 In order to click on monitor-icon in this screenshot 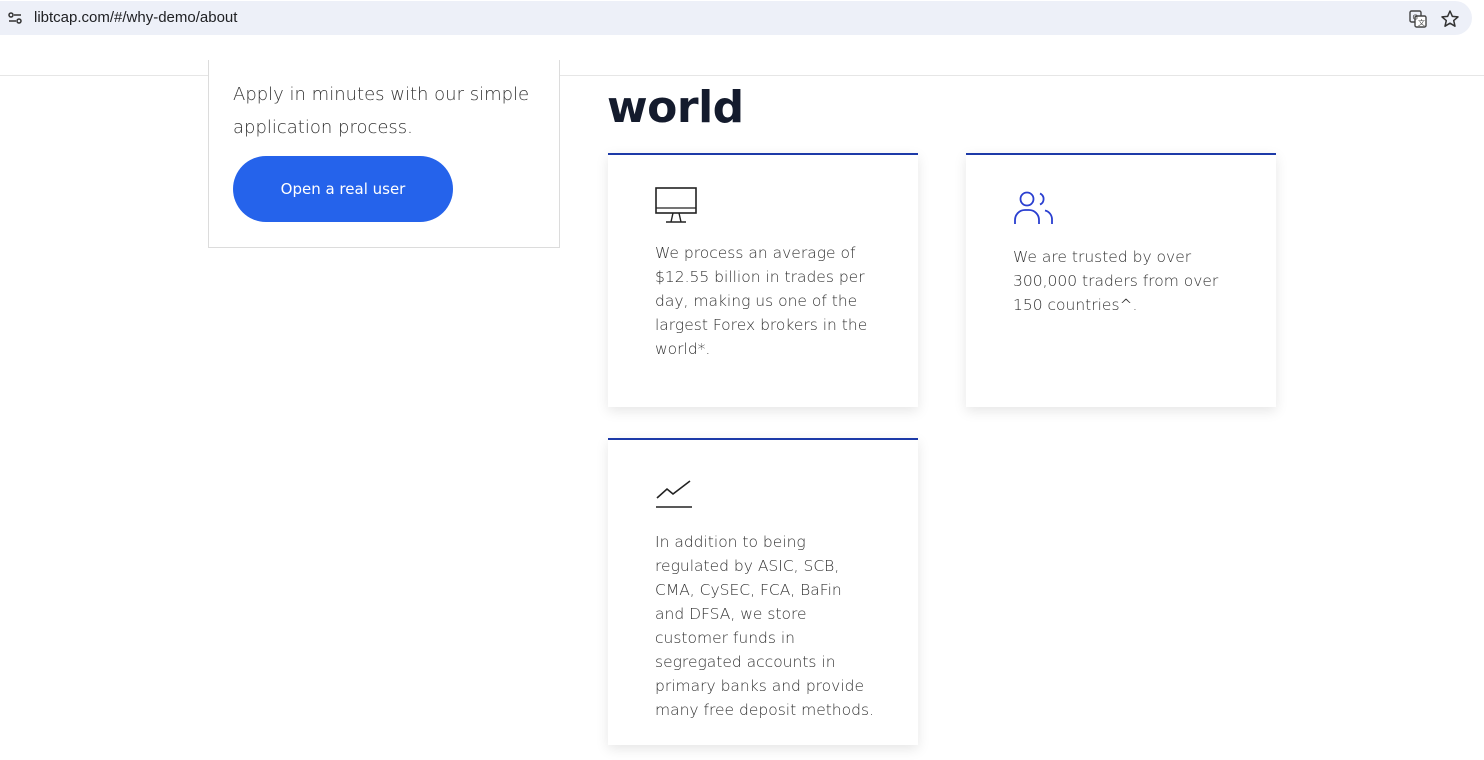, I will do `click(676, 205)`.